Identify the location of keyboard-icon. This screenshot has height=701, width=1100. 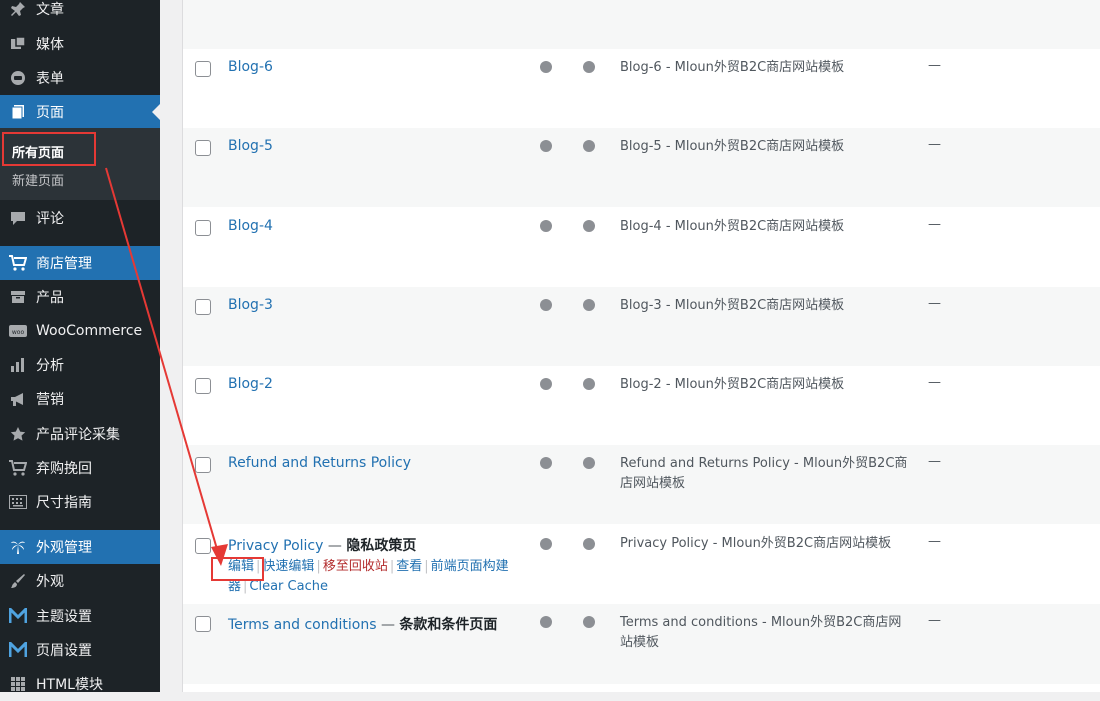
(18, 502).